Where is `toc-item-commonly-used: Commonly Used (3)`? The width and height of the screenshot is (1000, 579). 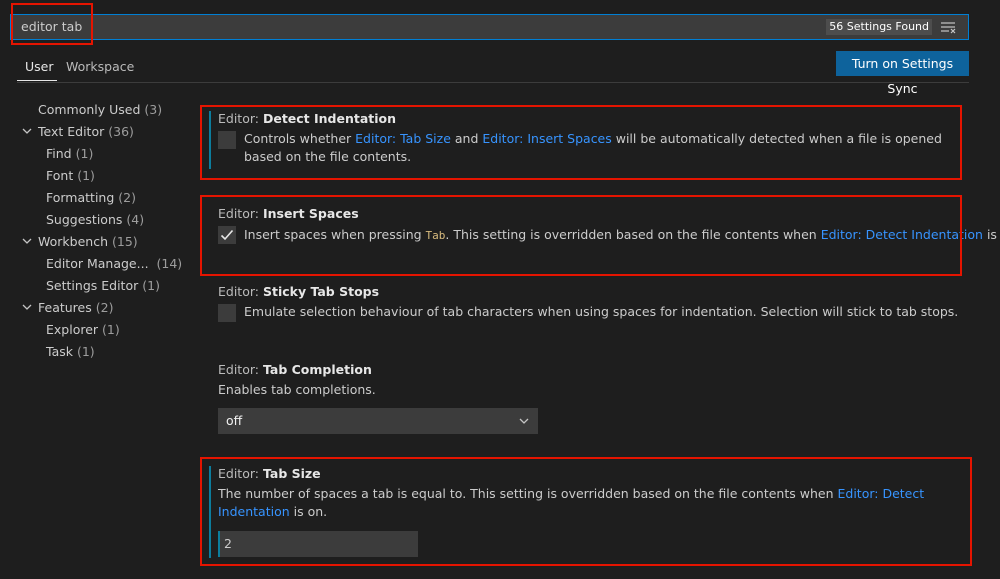 toc-item-commonly-used: Commonly Used (3) is located at coordinates (100, 109).